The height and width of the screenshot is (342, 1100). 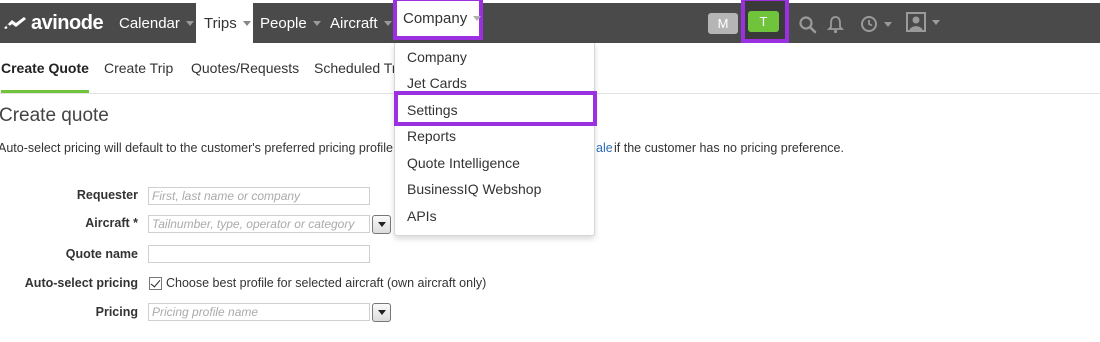 I want to click on nav-people-label: People, so click(x=283, y=23).